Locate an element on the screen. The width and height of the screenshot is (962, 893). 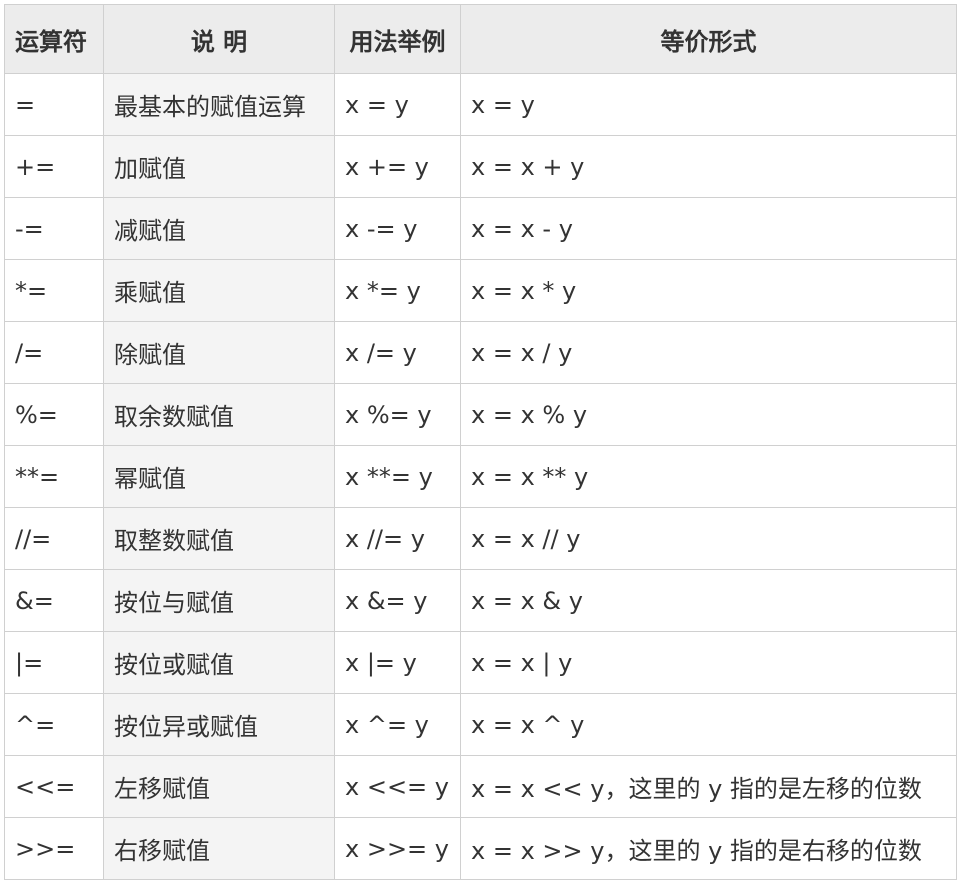
cell-equivalent: x = y is located at coordinates (708, 104).